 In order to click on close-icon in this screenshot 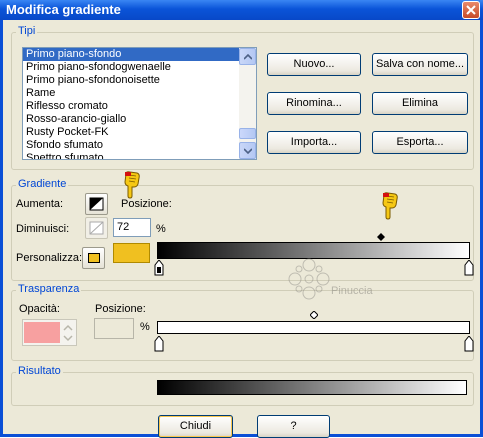, I will do `click(471, 10)`.